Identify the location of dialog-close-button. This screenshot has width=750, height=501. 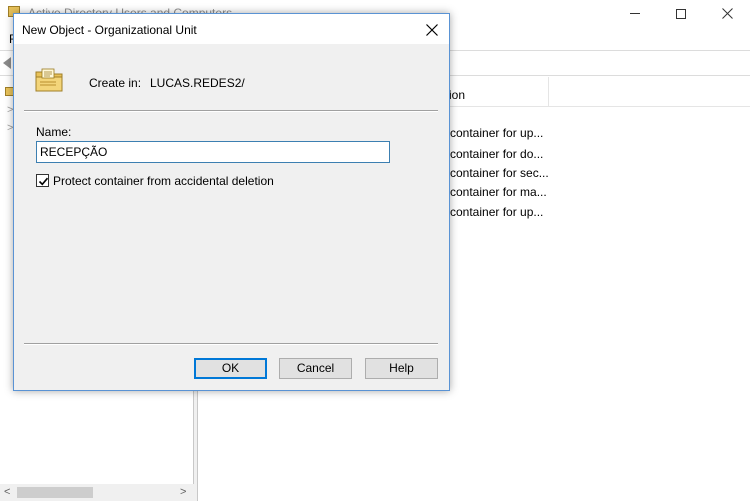
(431, 29).